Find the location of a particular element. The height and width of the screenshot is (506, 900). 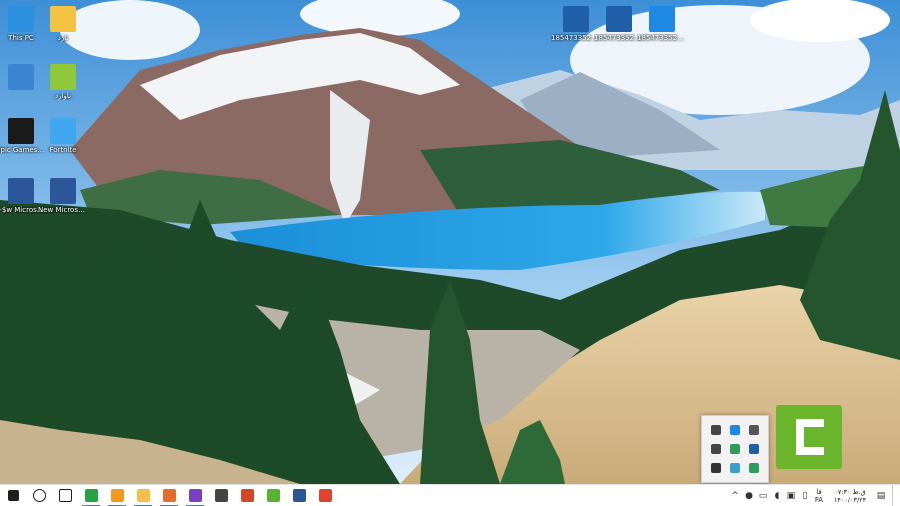

file-icon is located at coordinates (63, 19).